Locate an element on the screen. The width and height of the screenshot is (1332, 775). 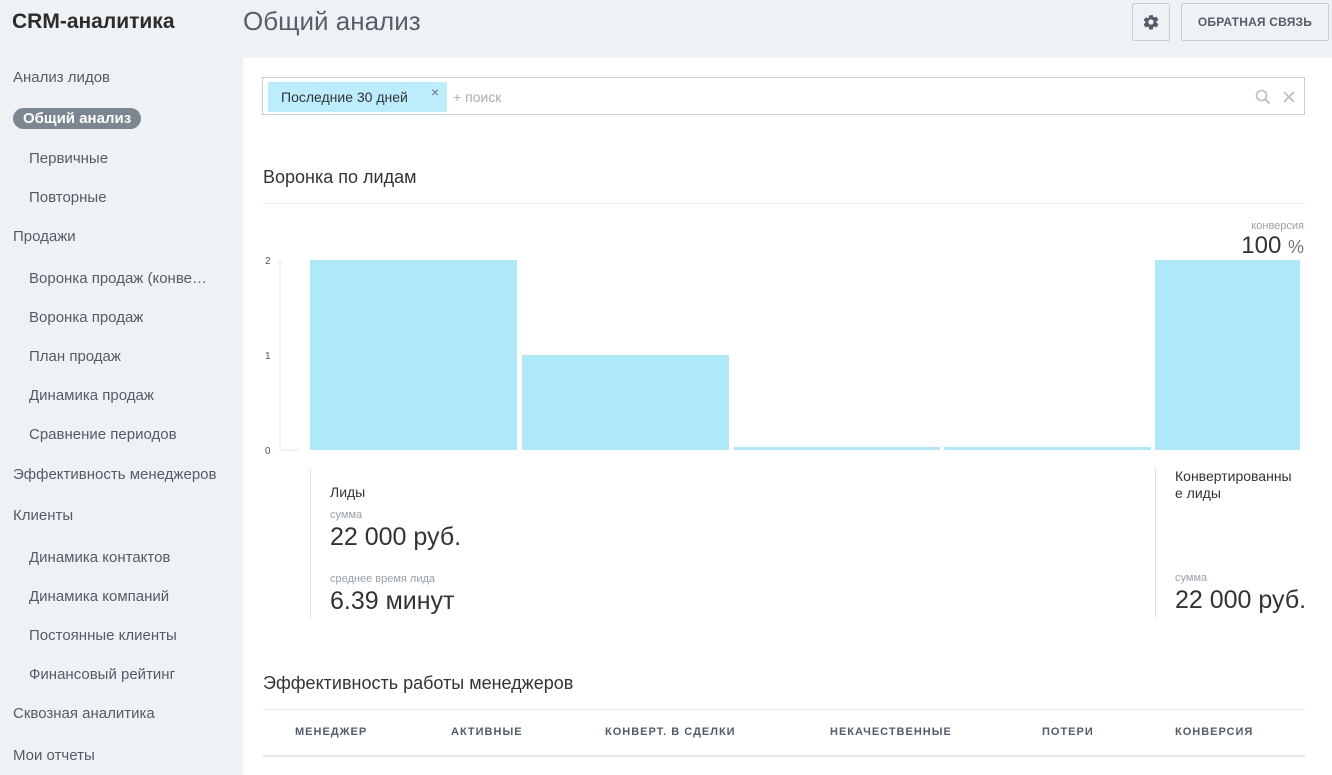
conversion-number: 100 is located at coordinates (1261, 245).